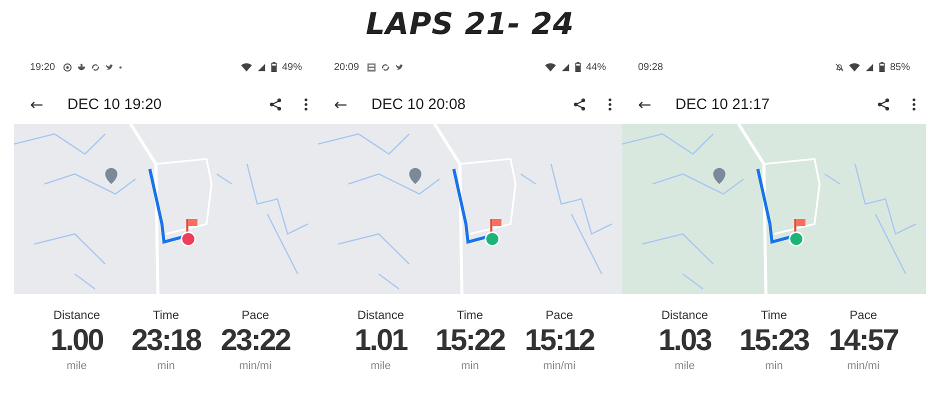  Describe the element at coordinates (255, 341) in the screenshot. I see `stat-value: 23:22` at that location.